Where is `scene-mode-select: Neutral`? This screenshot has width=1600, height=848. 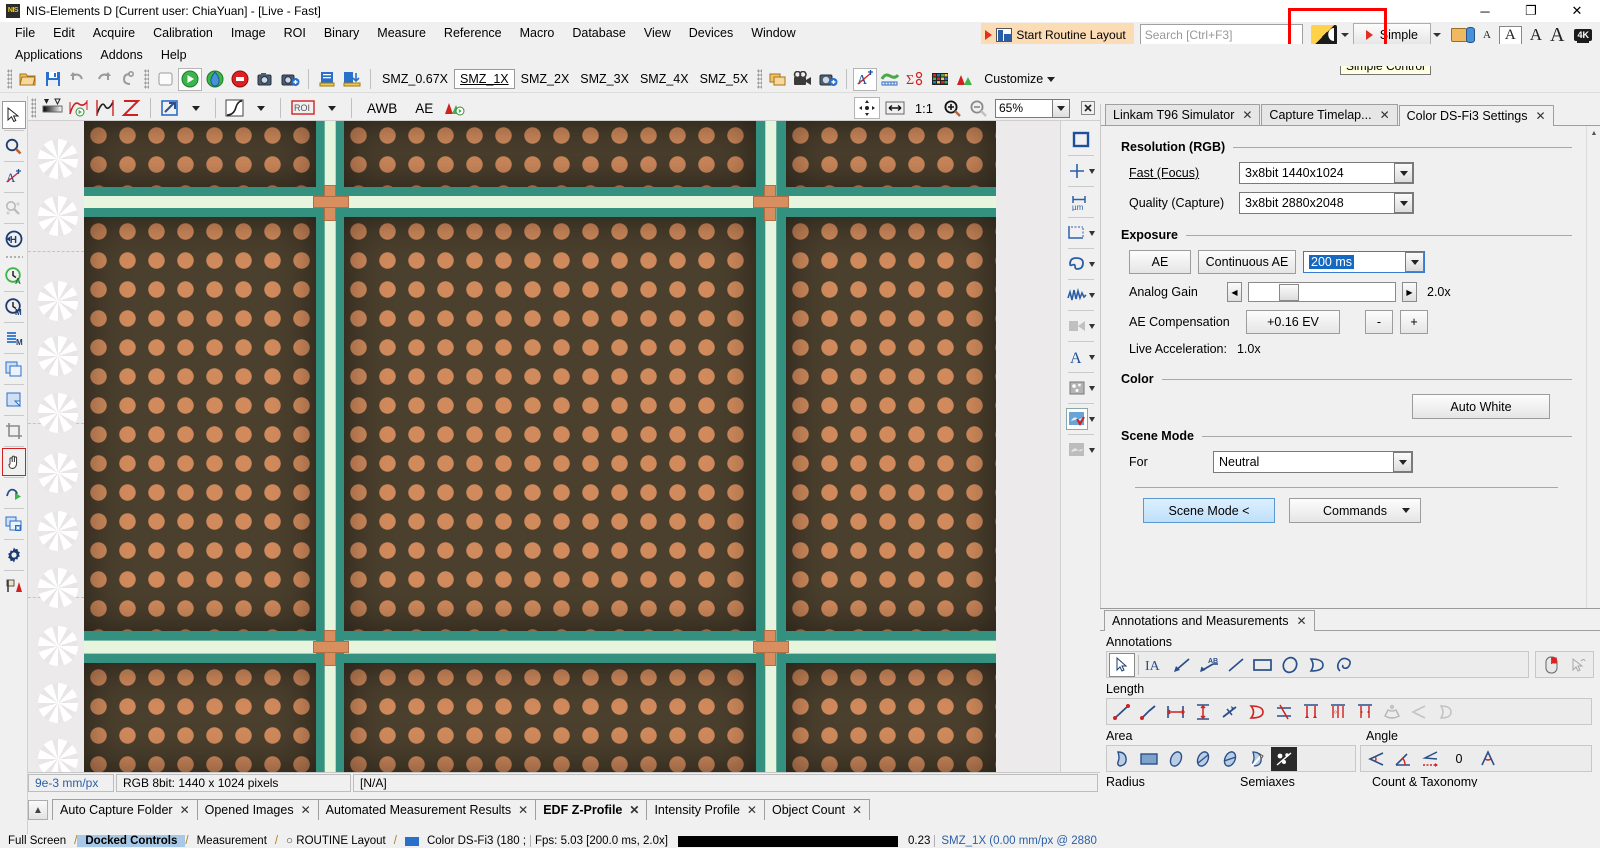 scene-mode-select: Neutral is located at coordinates (1313, 462).